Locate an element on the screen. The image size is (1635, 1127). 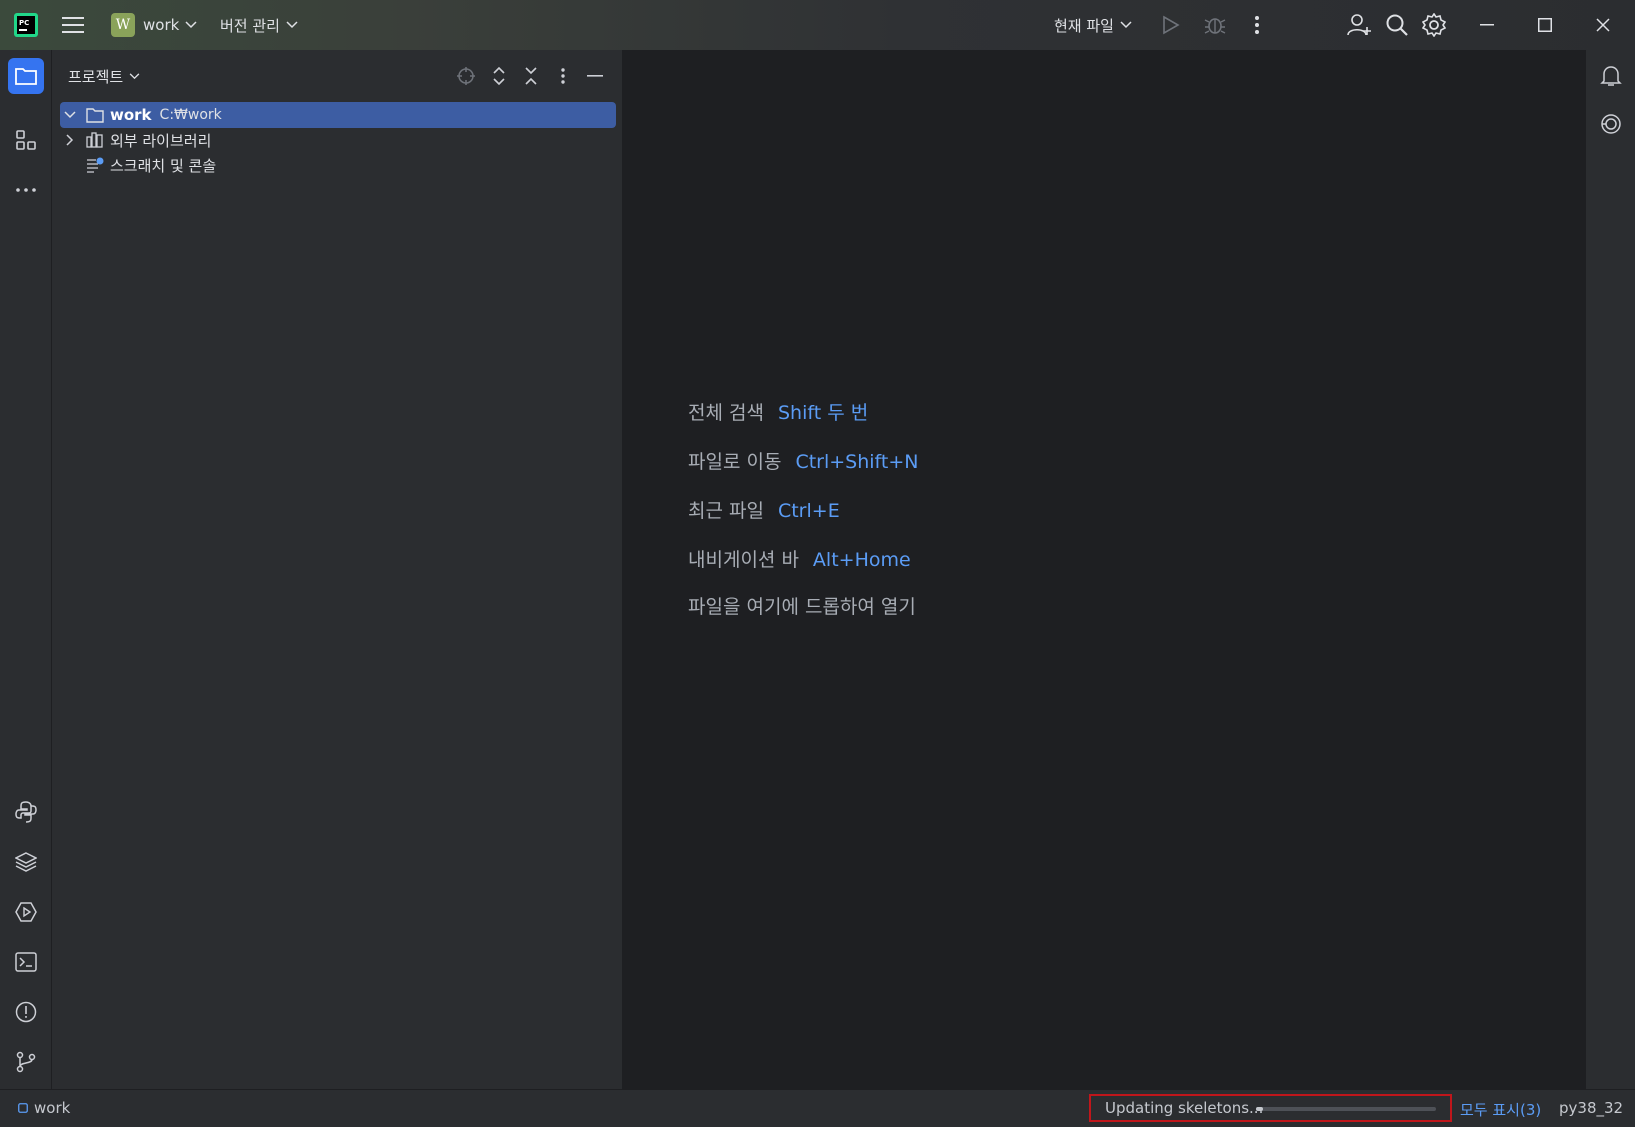
terminal-button is located at coordinates (26, 962).